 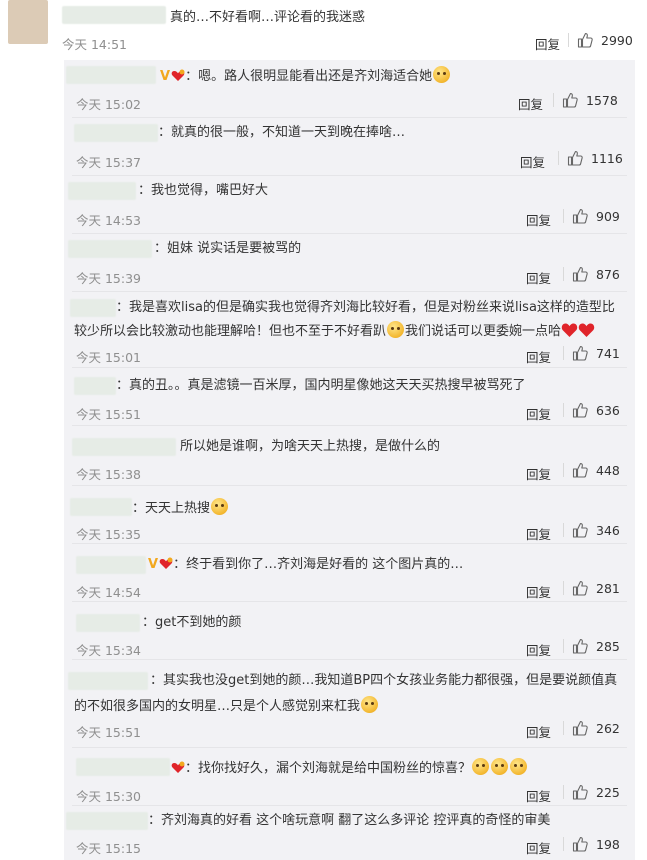 I want to click on reply-item: V ：嗯。路人很明显能看出还是齐刘海适合她 今天 15:02 回复 1578, so click(x=349, y=89).